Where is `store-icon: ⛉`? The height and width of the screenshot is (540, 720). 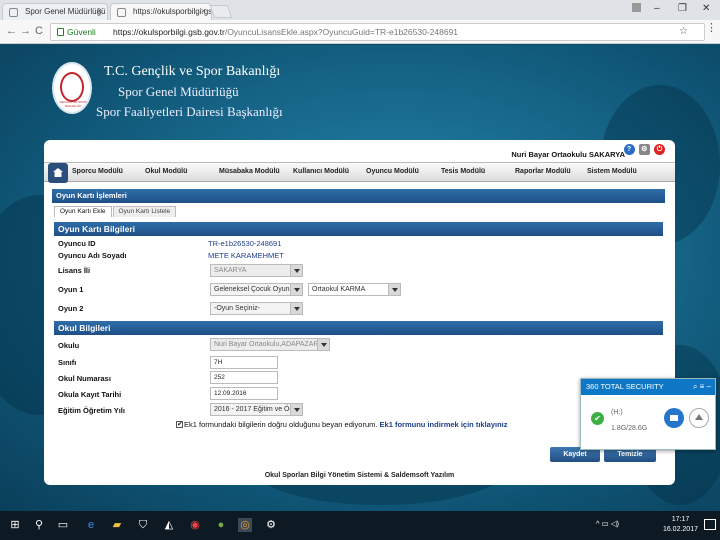
store-icon: ⛉ is located at coordinates (143, 525).